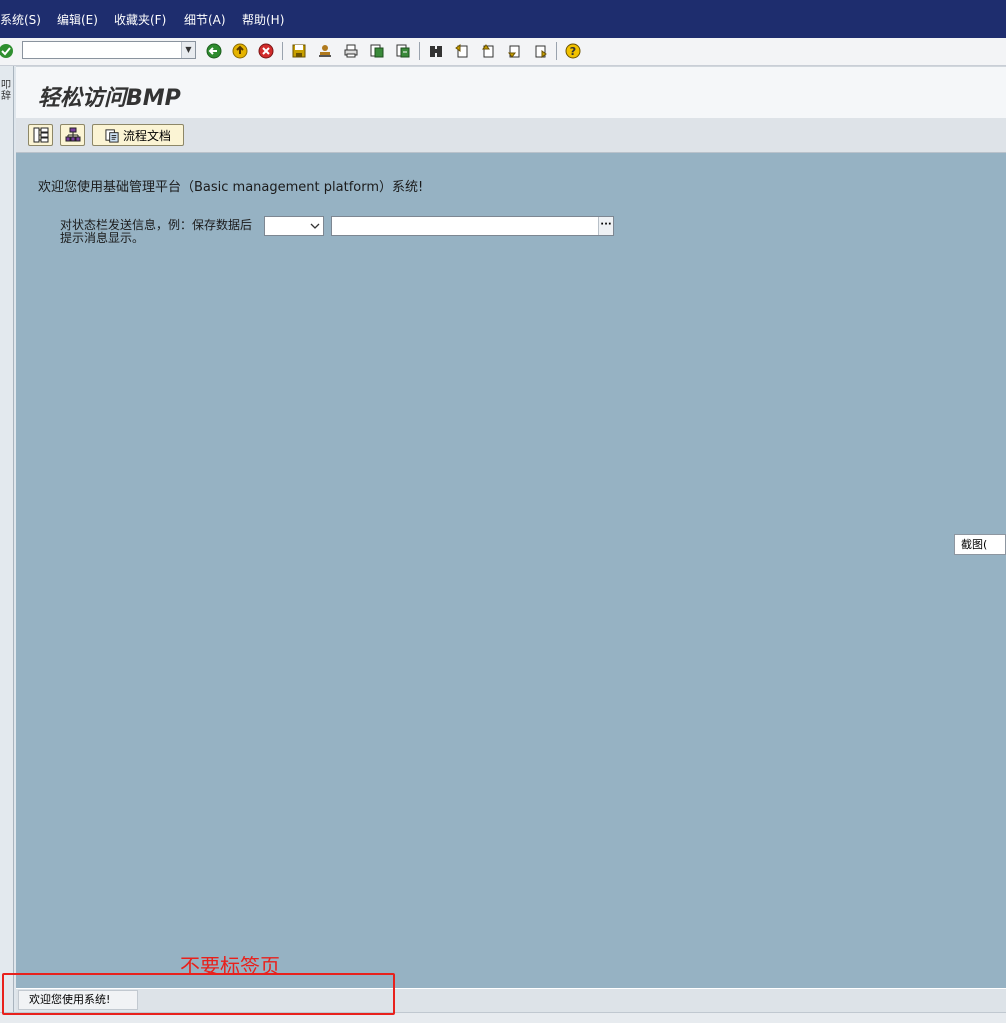 The image size is (1006, 1023). What do you see at coordinates (8, 51) in the screenshot?
I see `enter-check-icon` at bounding box center [8, 51].